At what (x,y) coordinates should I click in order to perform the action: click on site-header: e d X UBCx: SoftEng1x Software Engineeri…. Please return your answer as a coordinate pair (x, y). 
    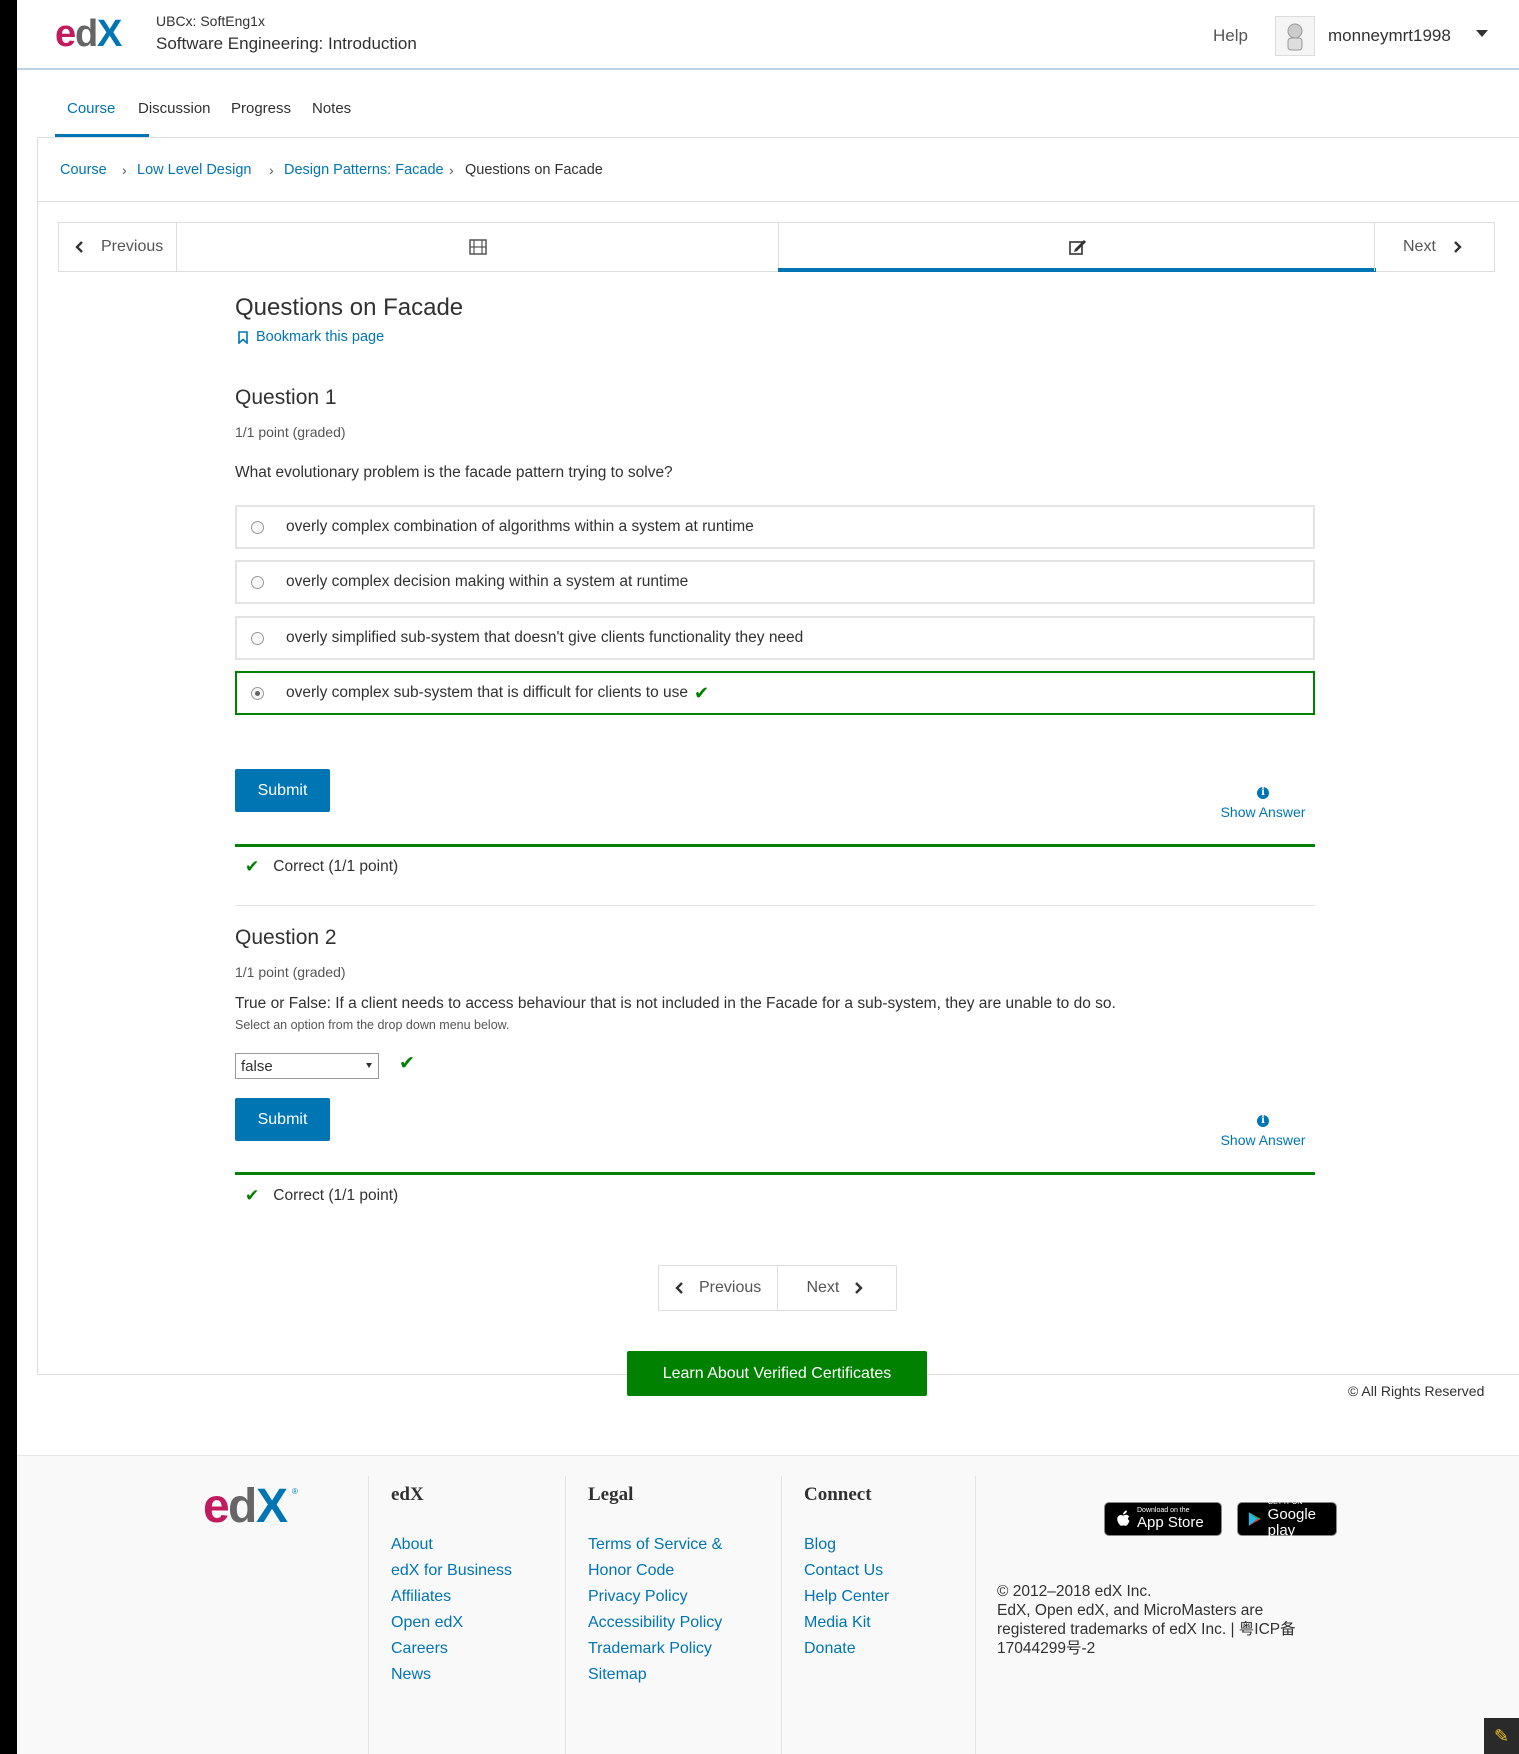
    Looking at the image, I should click on (768, 35).